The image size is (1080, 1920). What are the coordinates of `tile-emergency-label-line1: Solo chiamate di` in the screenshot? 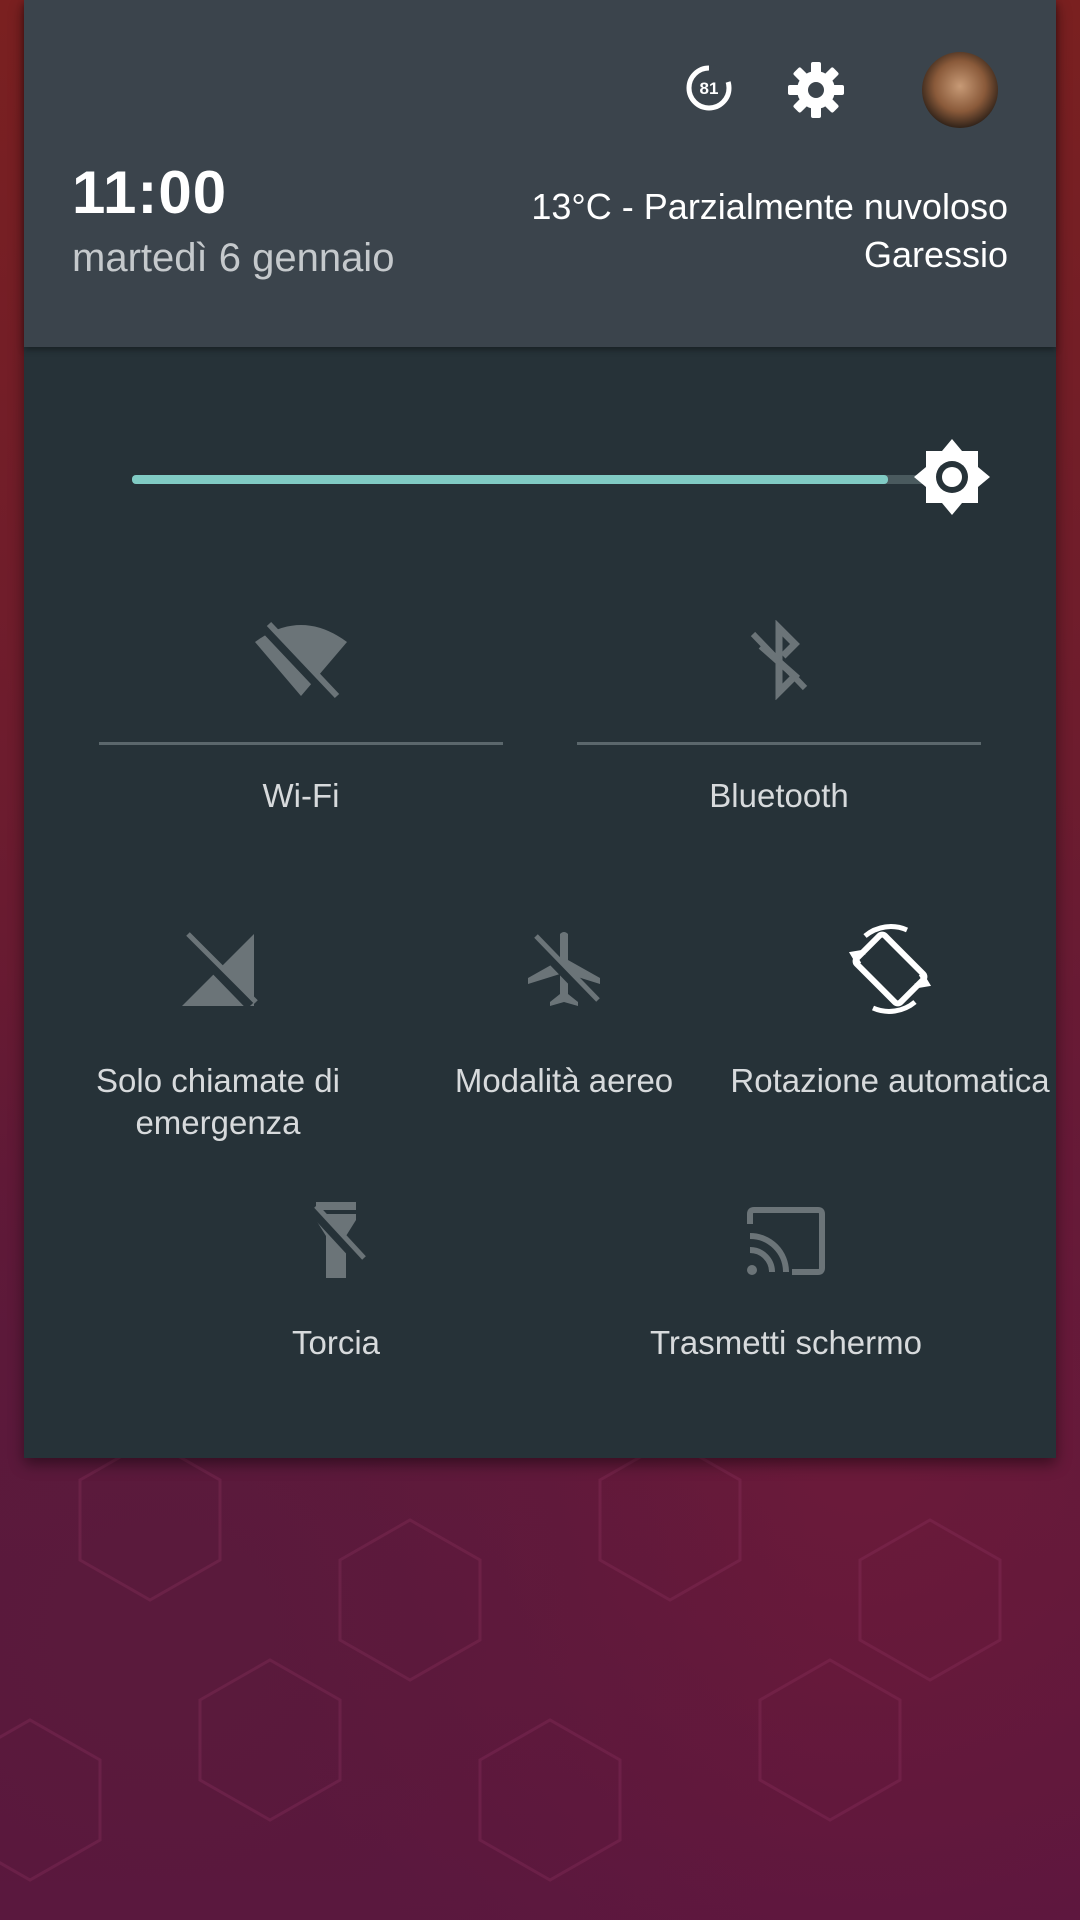 It's located at (218, 1080).